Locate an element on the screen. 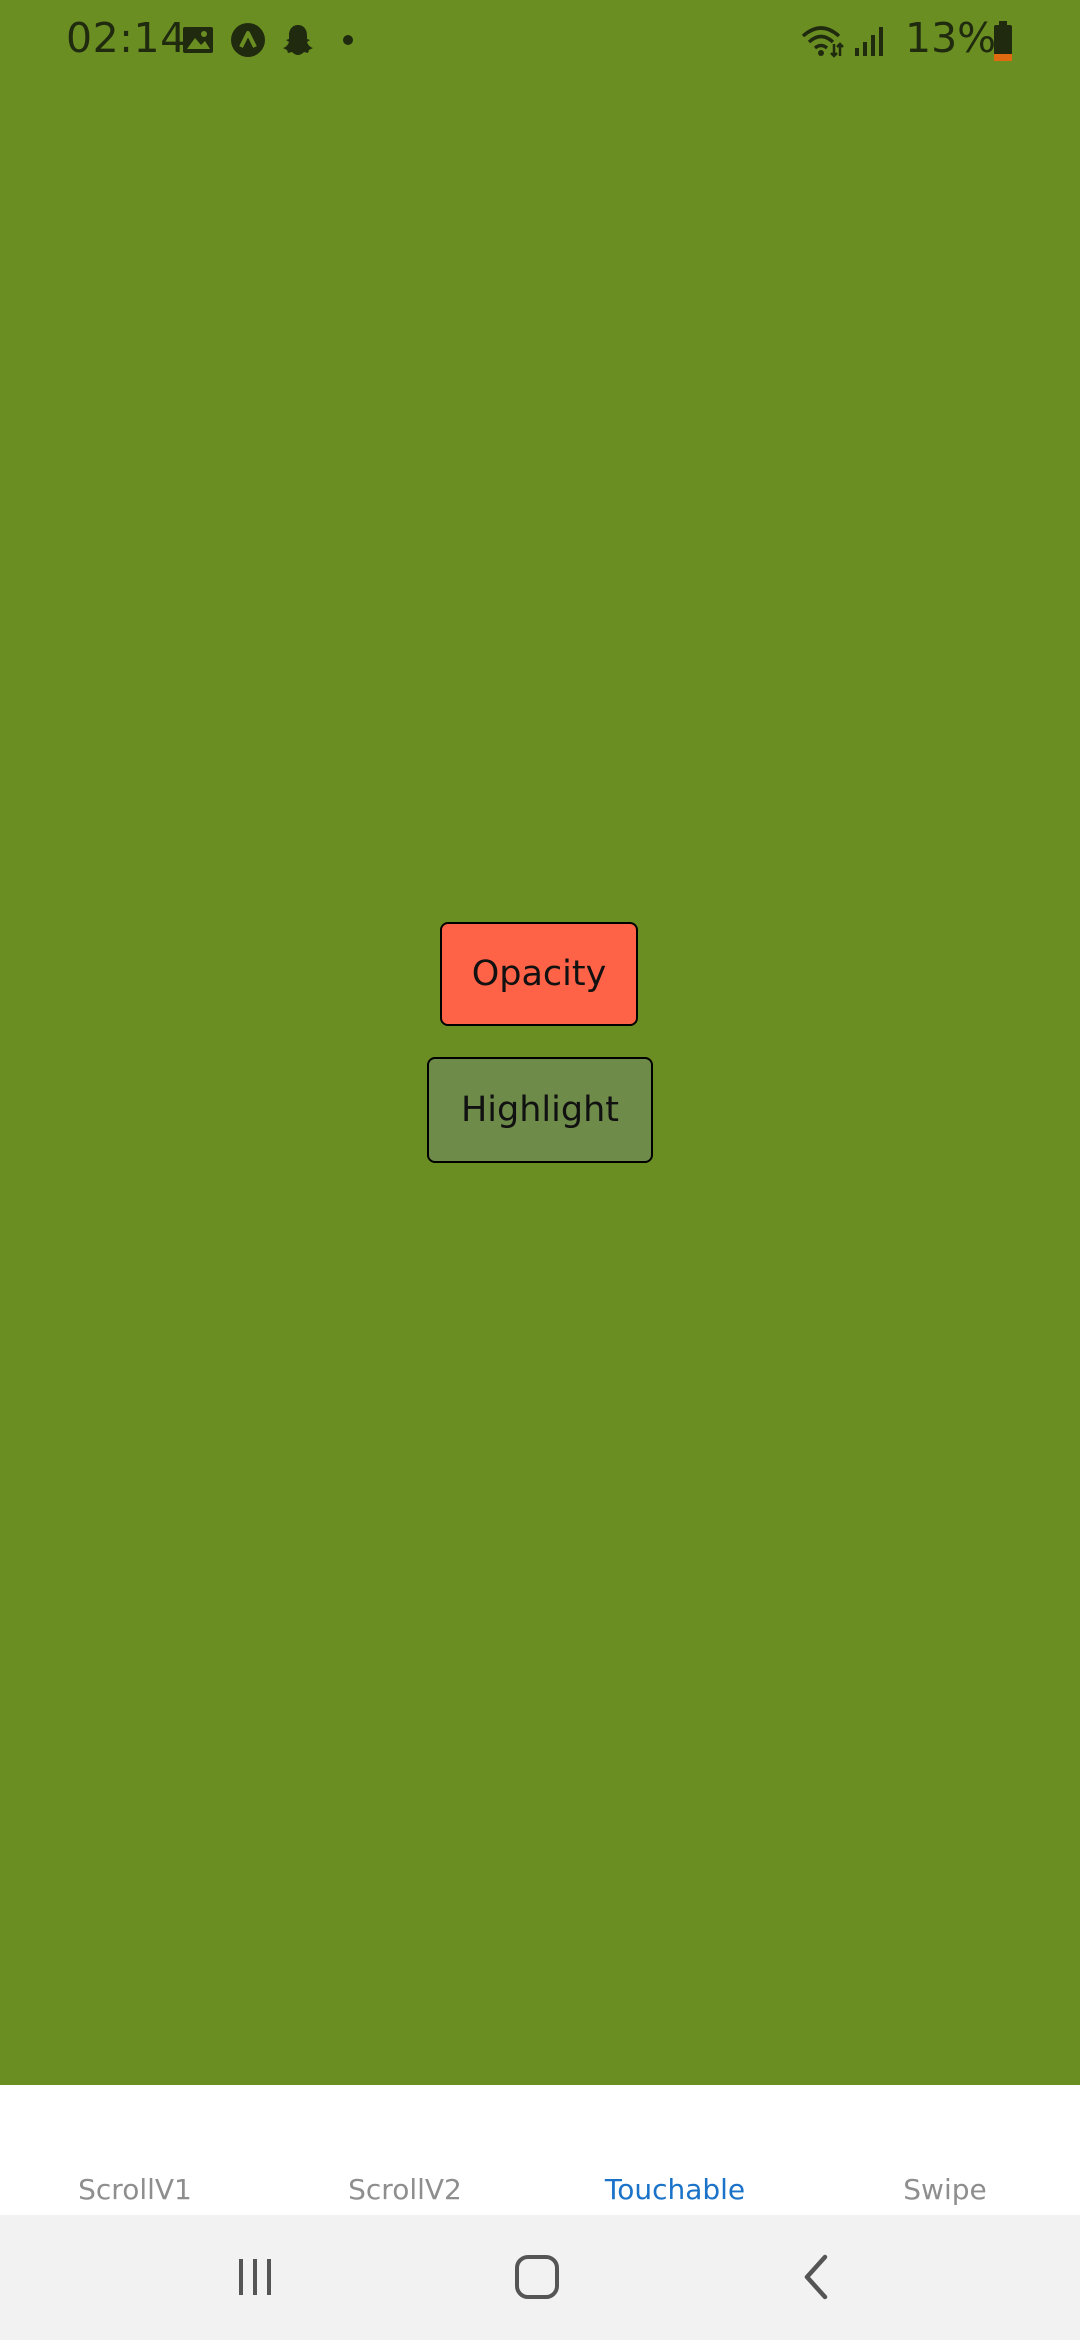  highlight-button: Highlight is located at coordinates (540, 1110).